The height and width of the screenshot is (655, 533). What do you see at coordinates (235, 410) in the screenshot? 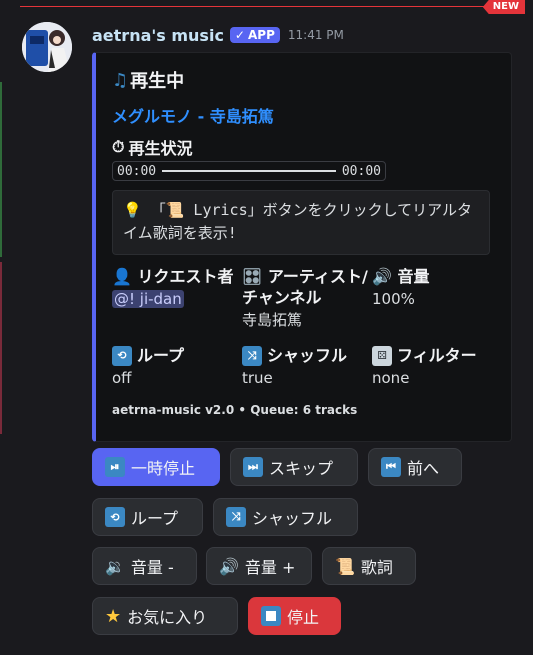
I see `embed-footer: aetrna-music v2.0 • Queue: 6 tracks` at bounding box center [235, 410].